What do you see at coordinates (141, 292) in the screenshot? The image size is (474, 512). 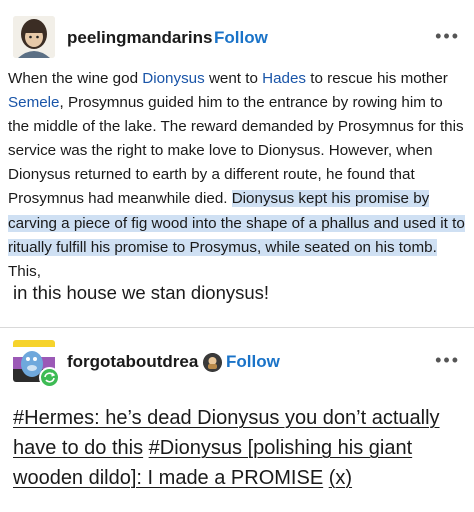 I see `reply-text: in this house we stan dionysus!` at bounding box center [141, 292].